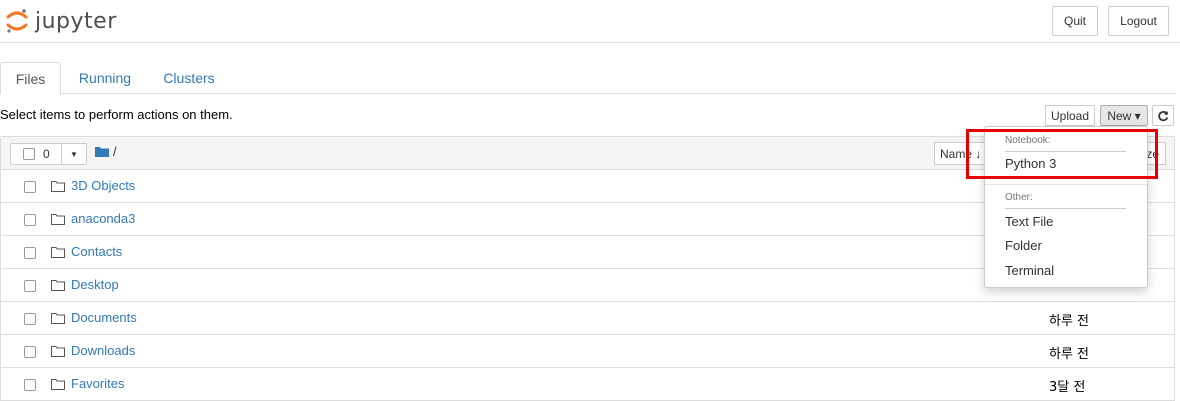 This screenshot has width=1180, height=401. Describe the element at coordinates (29, 154) in the screenshot. I see `select-all-checkbox` at that location.